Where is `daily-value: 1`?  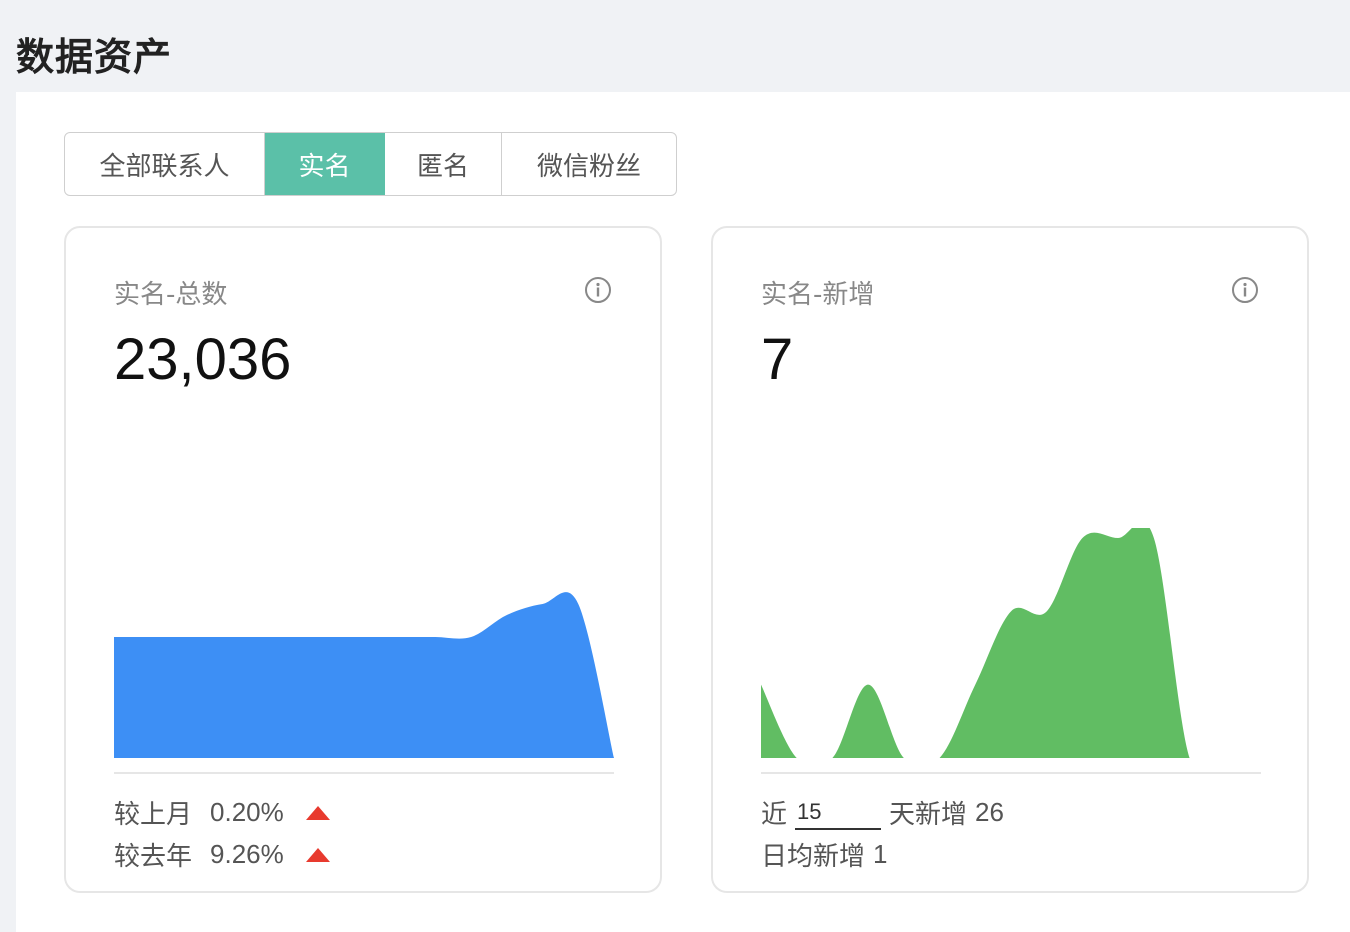 daily-value: 1 is located at coordinates (880, 854).